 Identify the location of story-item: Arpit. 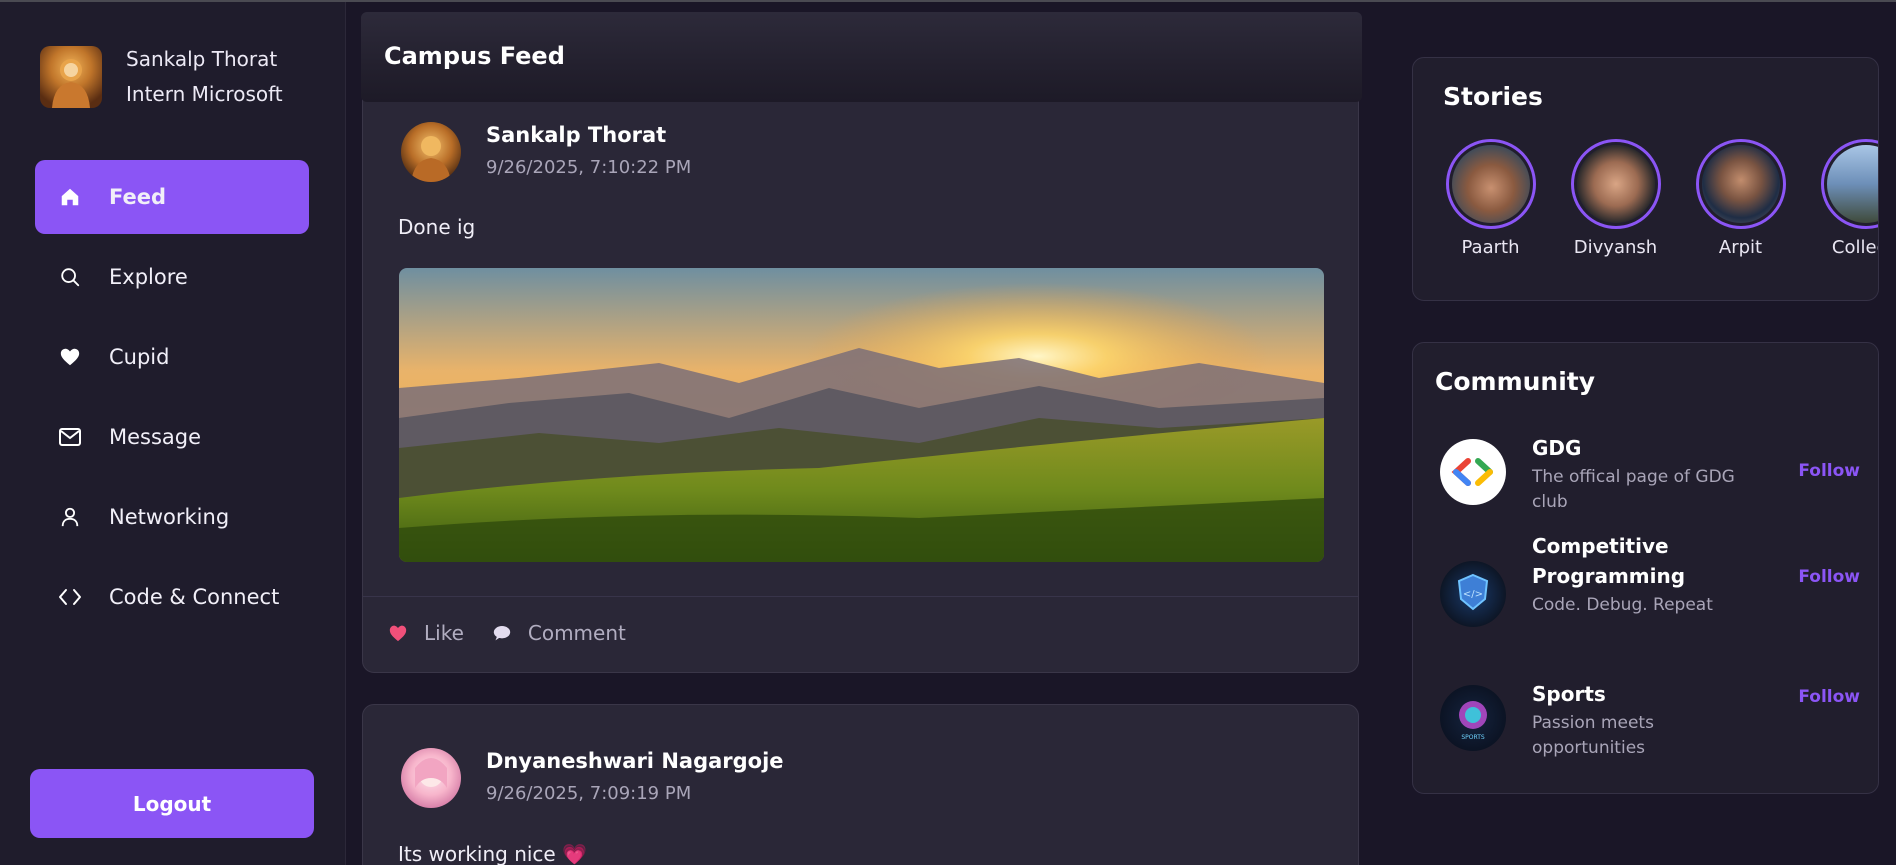
(1740, 198).